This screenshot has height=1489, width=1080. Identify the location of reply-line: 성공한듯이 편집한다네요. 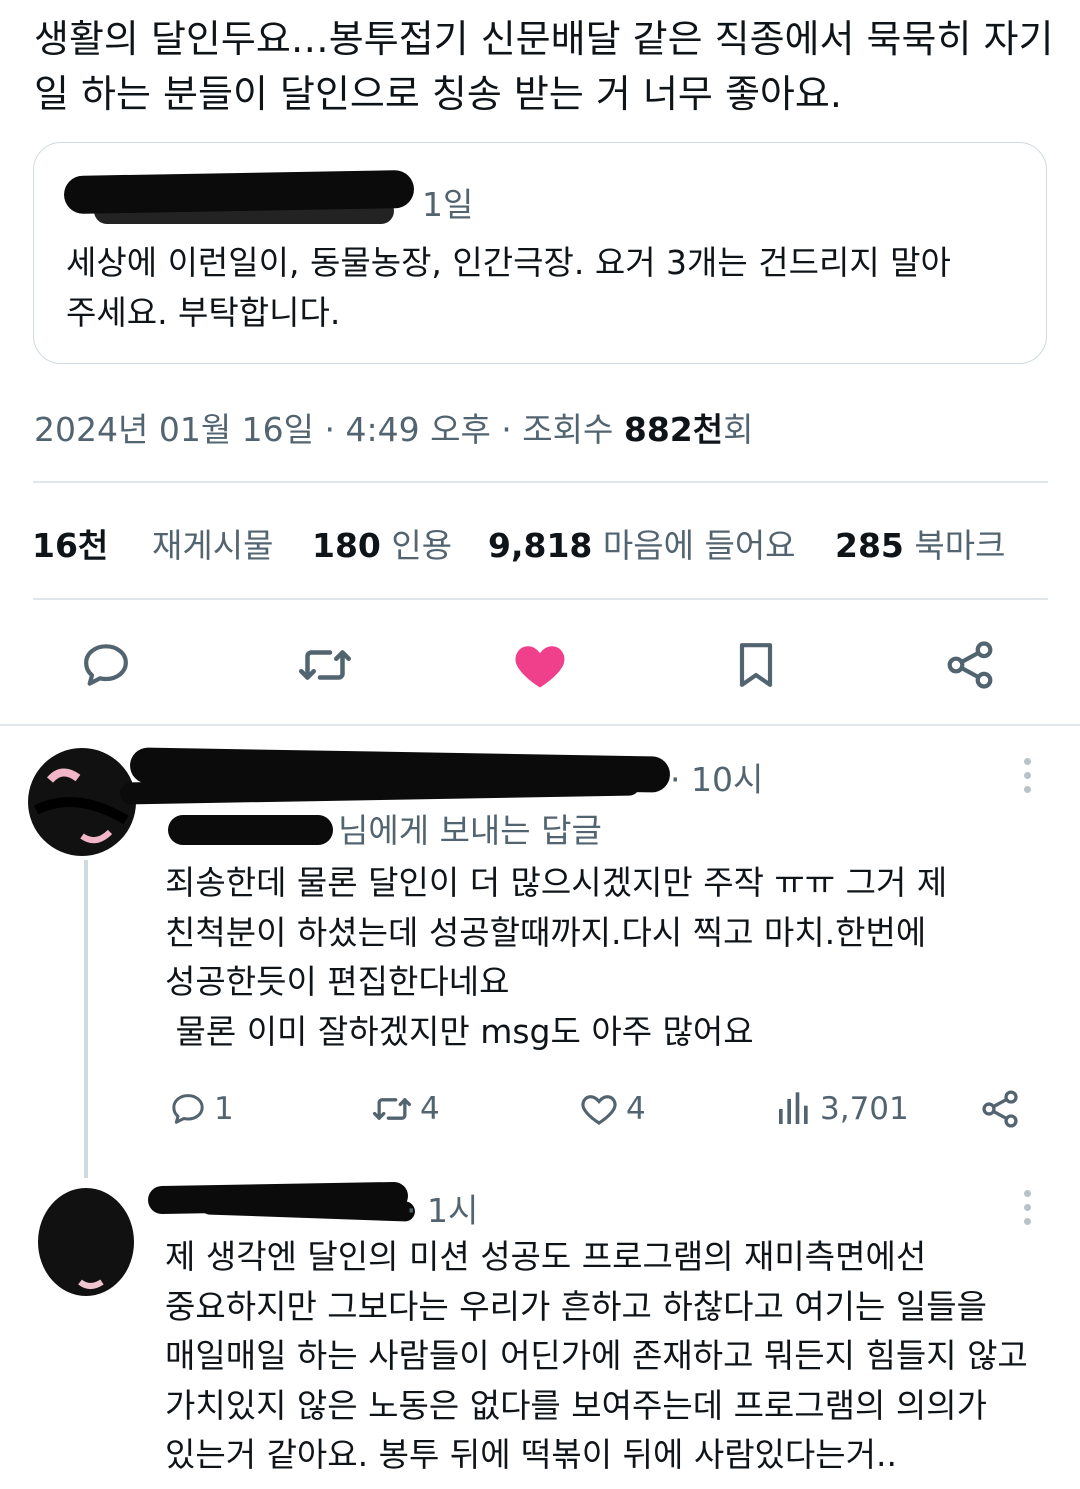
(337, 981).